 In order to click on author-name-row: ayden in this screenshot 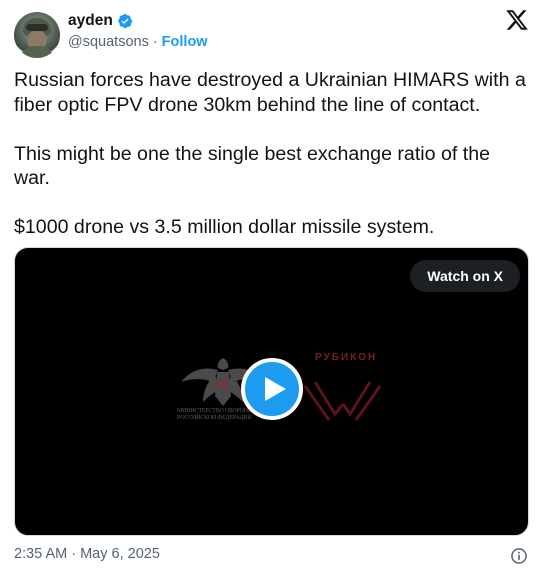, I will do `click(100, 21)`.